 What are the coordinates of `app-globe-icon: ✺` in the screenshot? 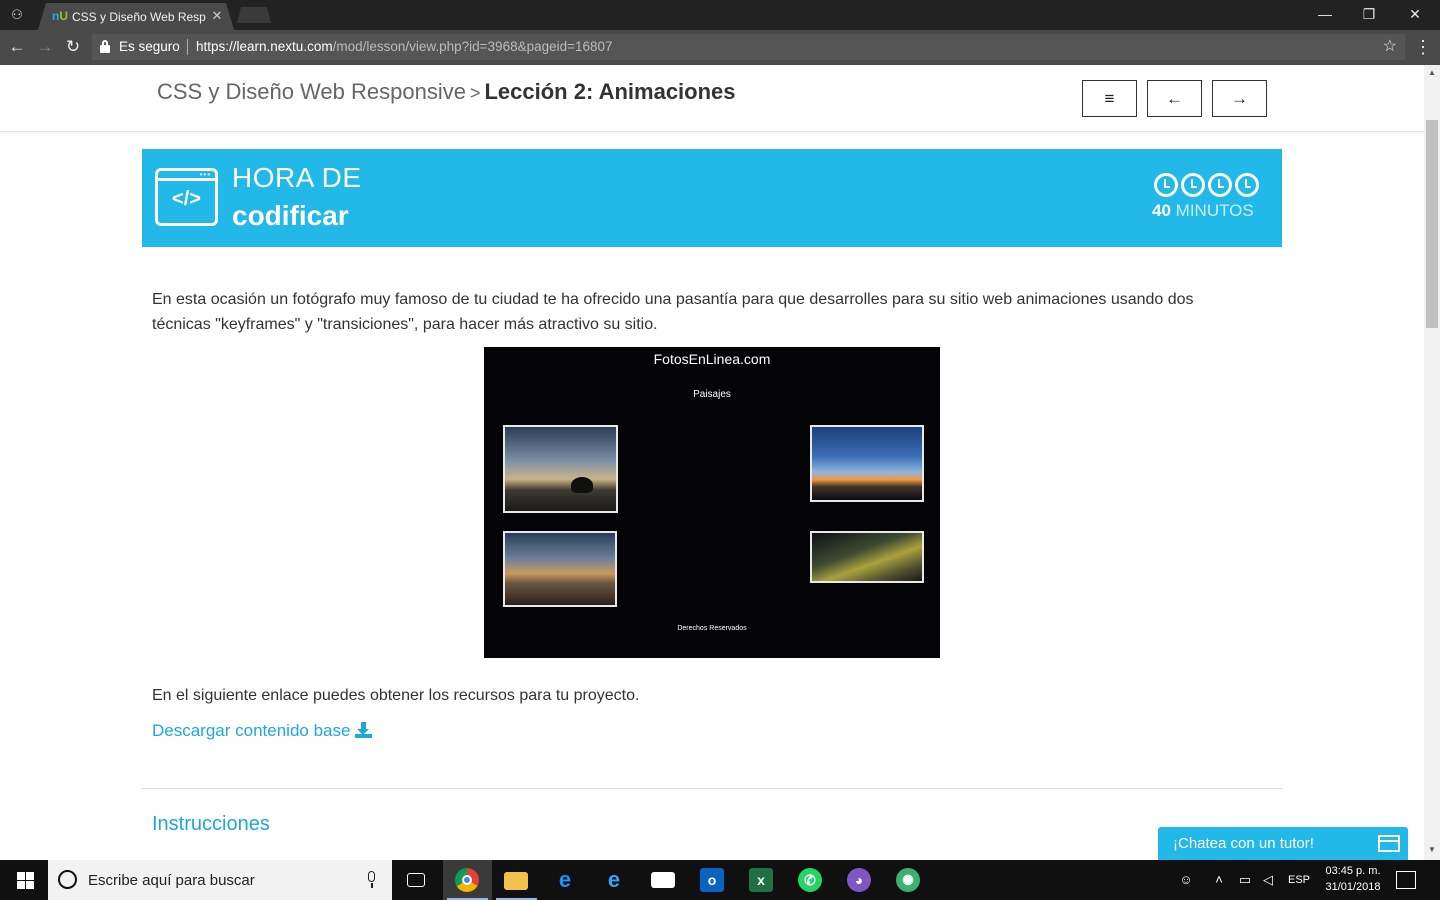 It's located at (908, 880).